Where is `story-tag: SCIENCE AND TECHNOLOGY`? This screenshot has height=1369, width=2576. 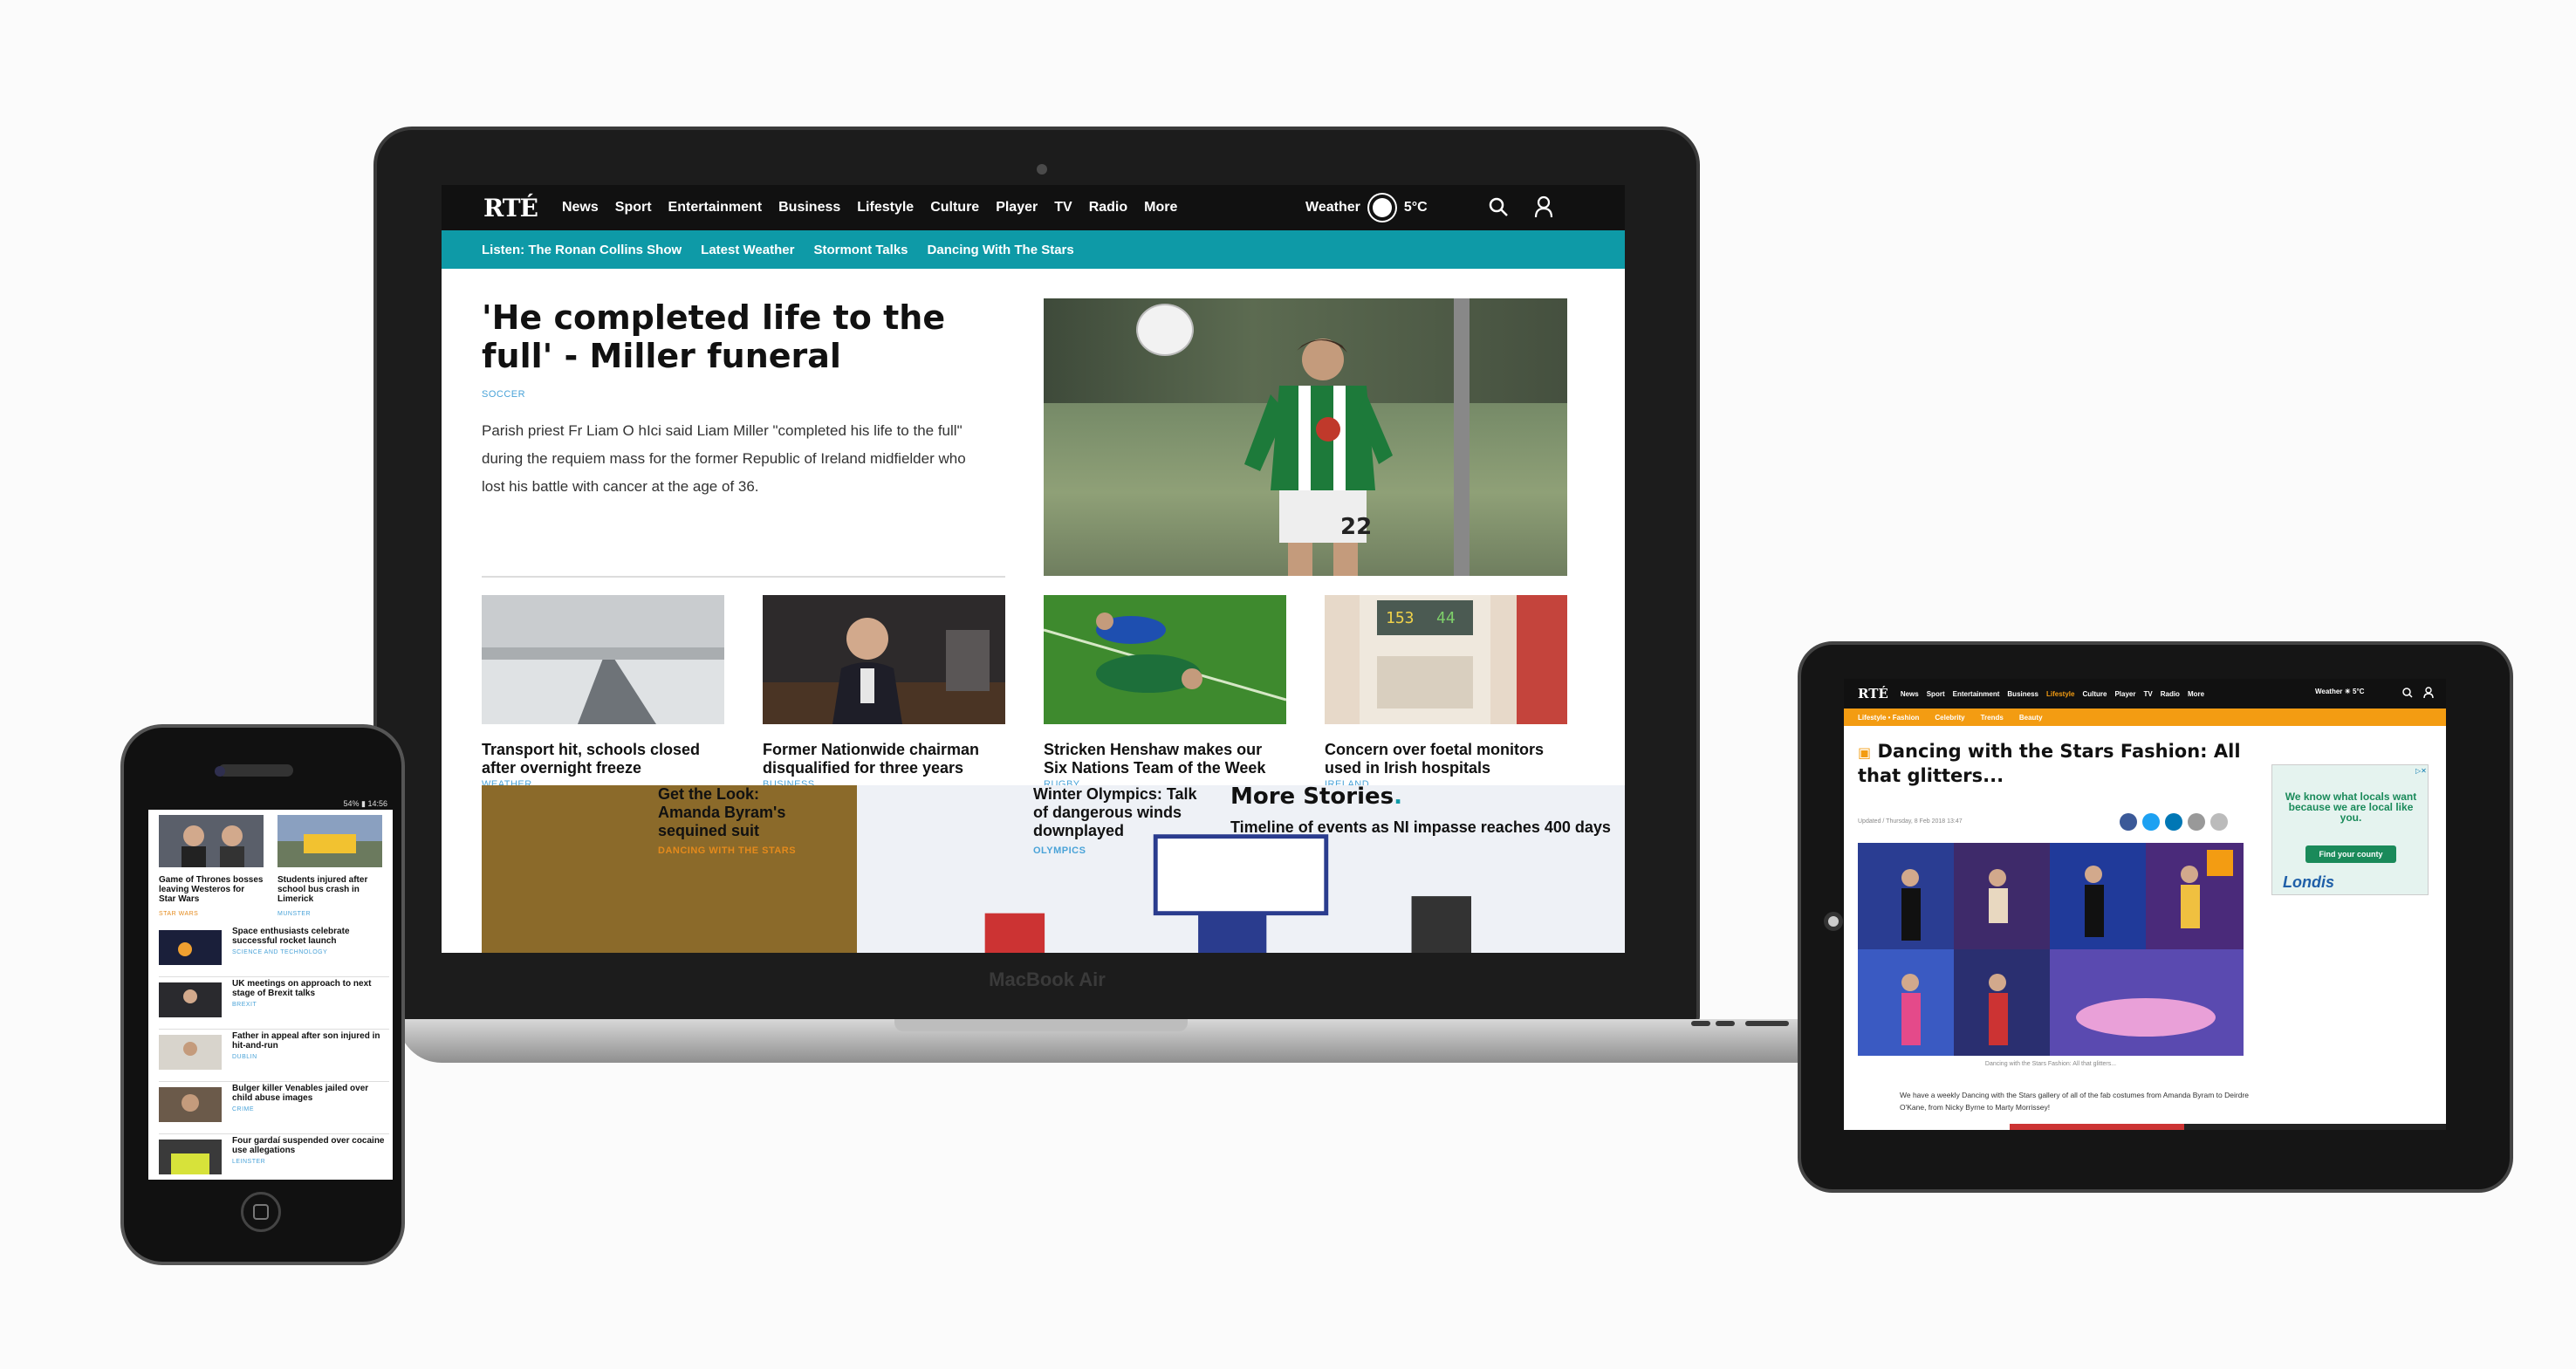 story-tag: SCIENCE AND TECHNOLOGY is located at coordinates (279, 952).